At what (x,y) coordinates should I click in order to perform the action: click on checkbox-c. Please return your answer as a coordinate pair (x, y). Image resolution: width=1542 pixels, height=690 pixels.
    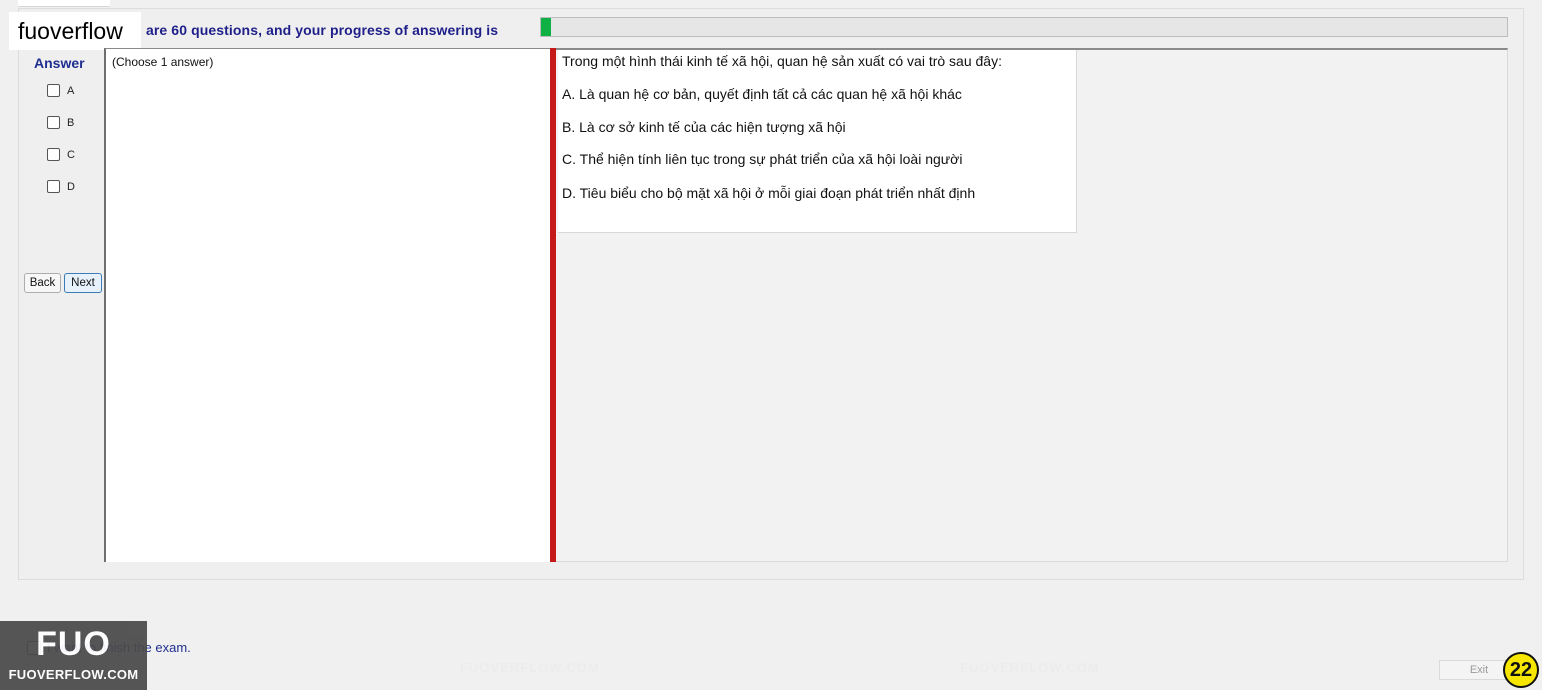
    Looking at the image, I should click on (53, 154).